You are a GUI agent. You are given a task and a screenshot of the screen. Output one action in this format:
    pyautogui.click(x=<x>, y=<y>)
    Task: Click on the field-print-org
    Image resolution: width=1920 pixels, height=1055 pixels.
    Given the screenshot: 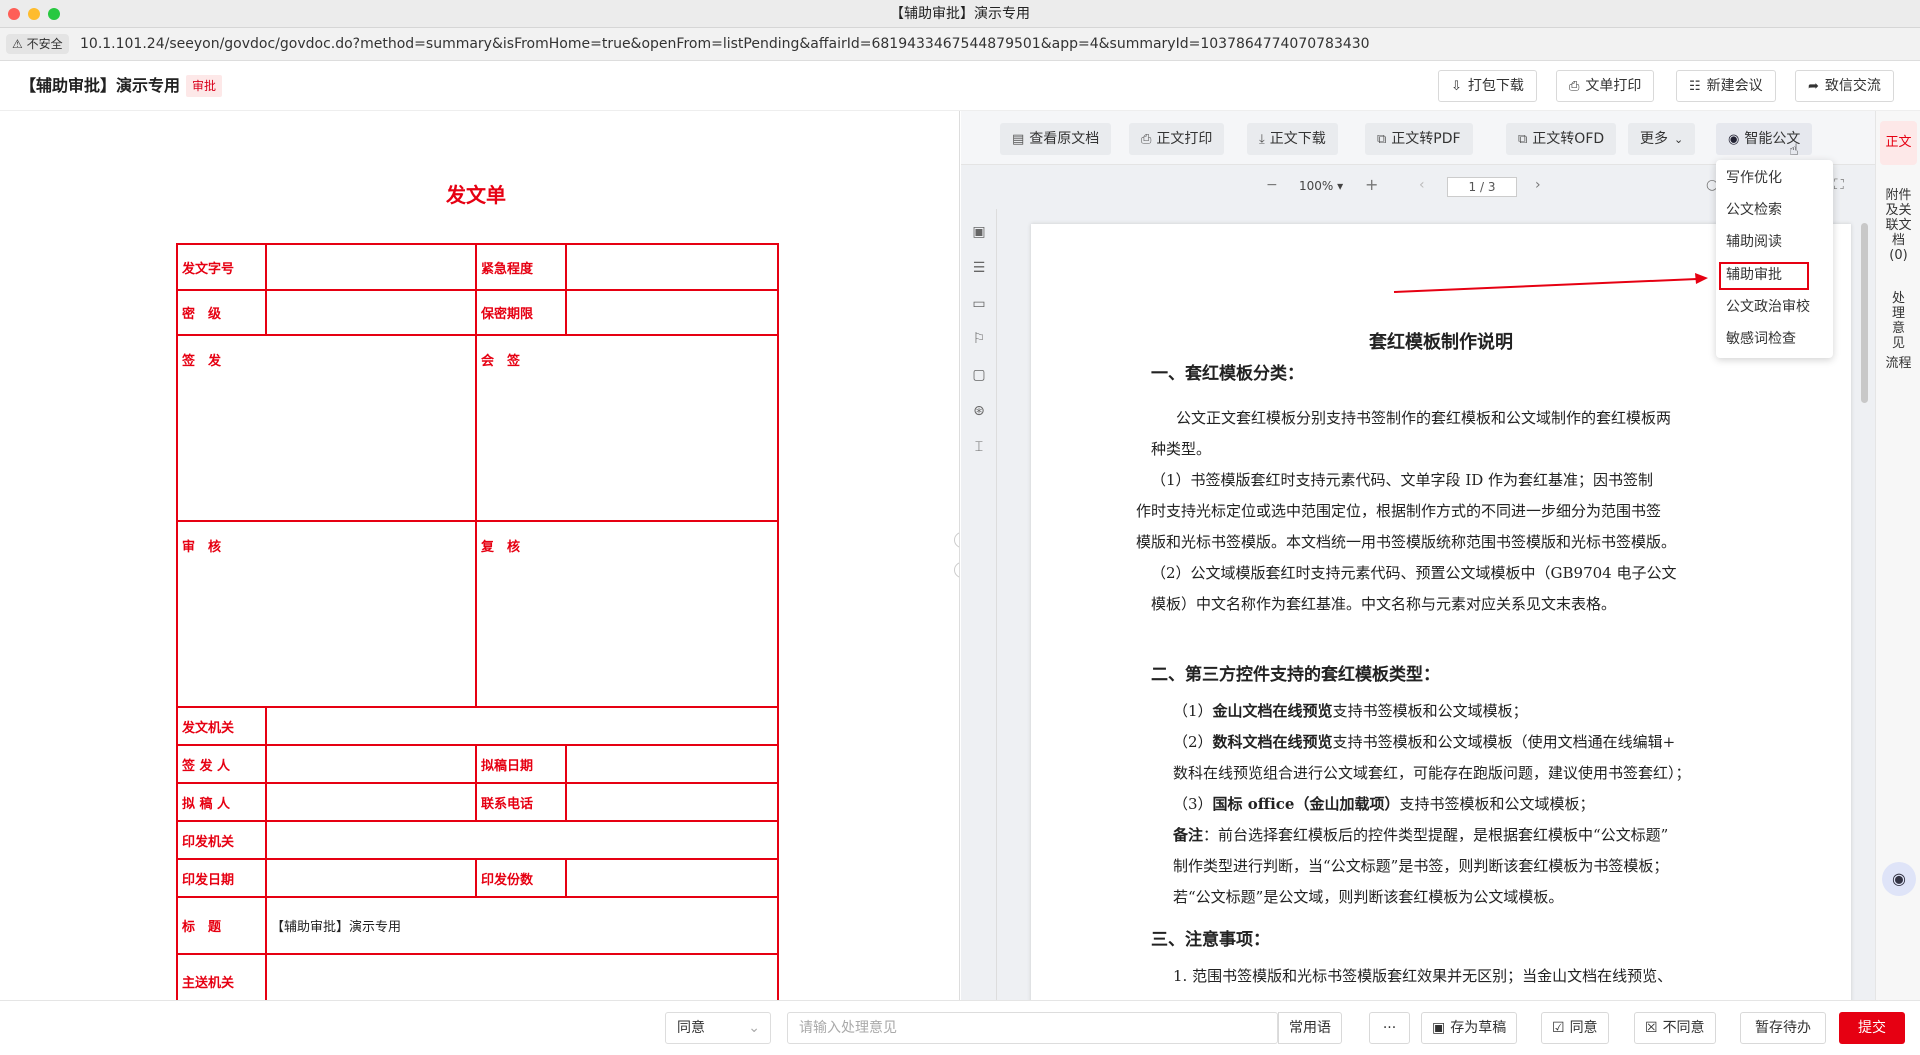 What is the action you would take?
    pyautogui.click(x=522, y=840)
    